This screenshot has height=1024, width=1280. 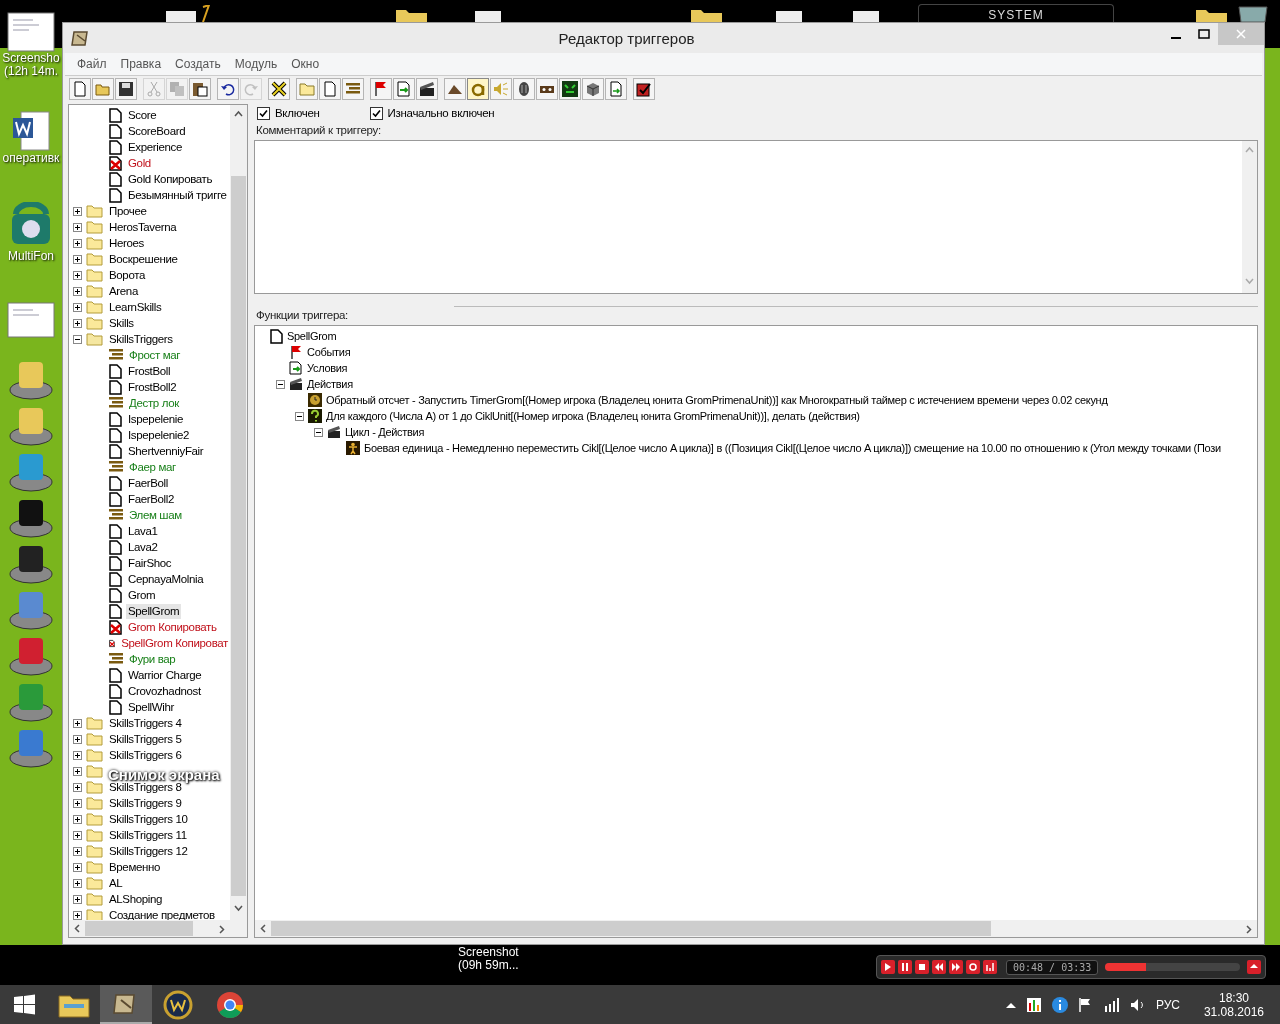 What do you see at coordinates (155, 515) in the screenshot?
I see `tree-item: Элем шам` at bounding box center [155, 515].